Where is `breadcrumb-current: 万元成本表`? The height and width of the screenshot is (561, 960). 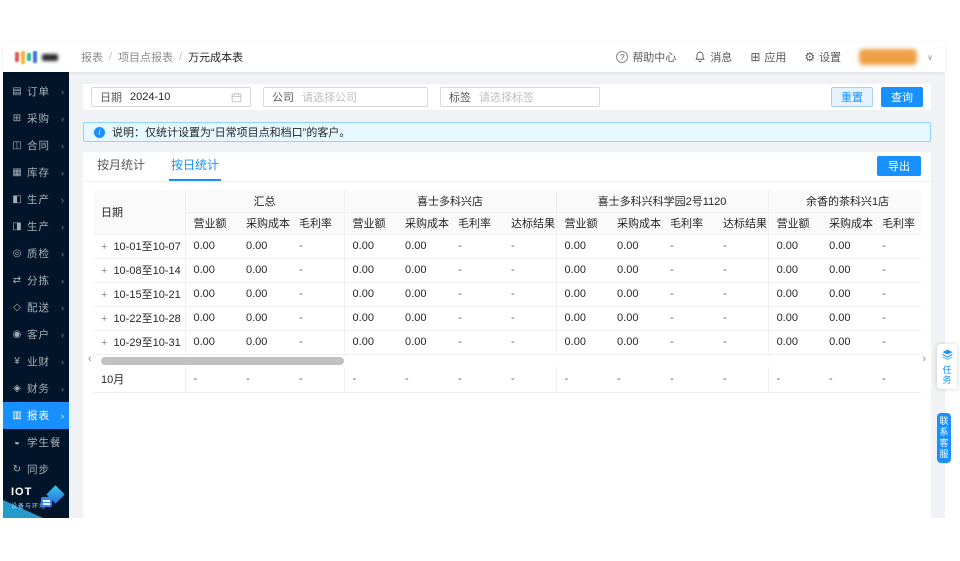
breadcrumb-current: 万元成本表 is located at coordinates (216, 58).